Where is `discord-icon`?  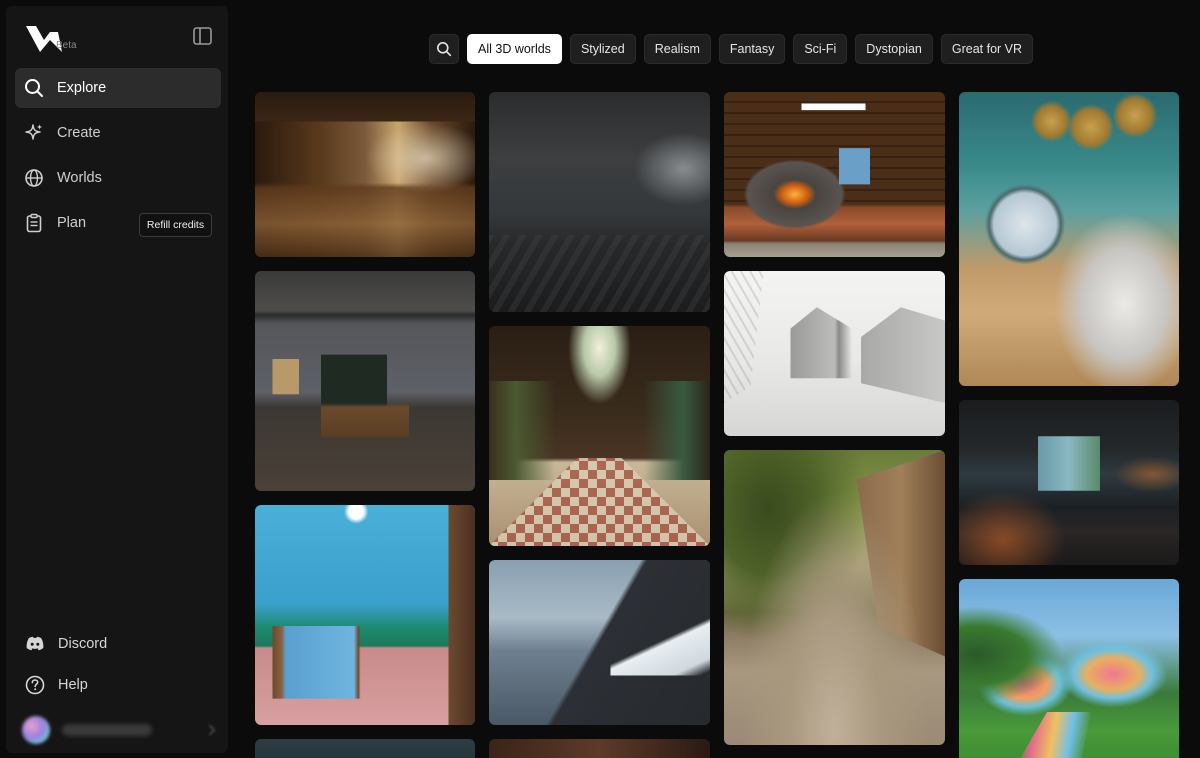
discord-icon is located at coordinates (35, 644).